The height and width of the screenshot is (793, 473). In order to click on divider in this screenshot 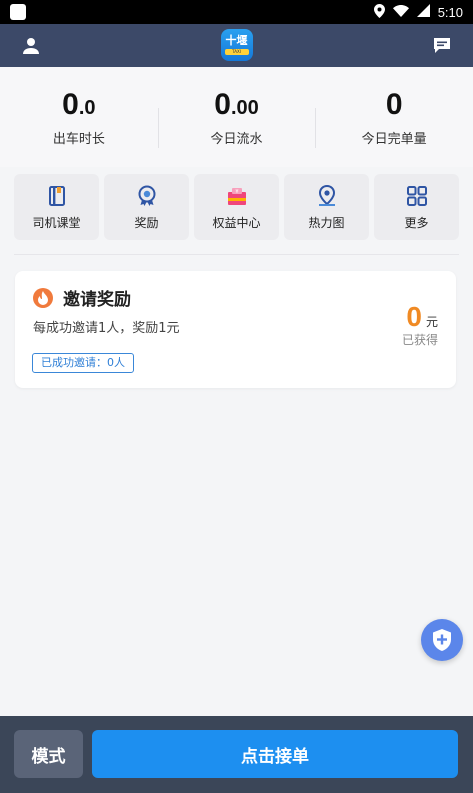, I will do `click(236, 254)`.